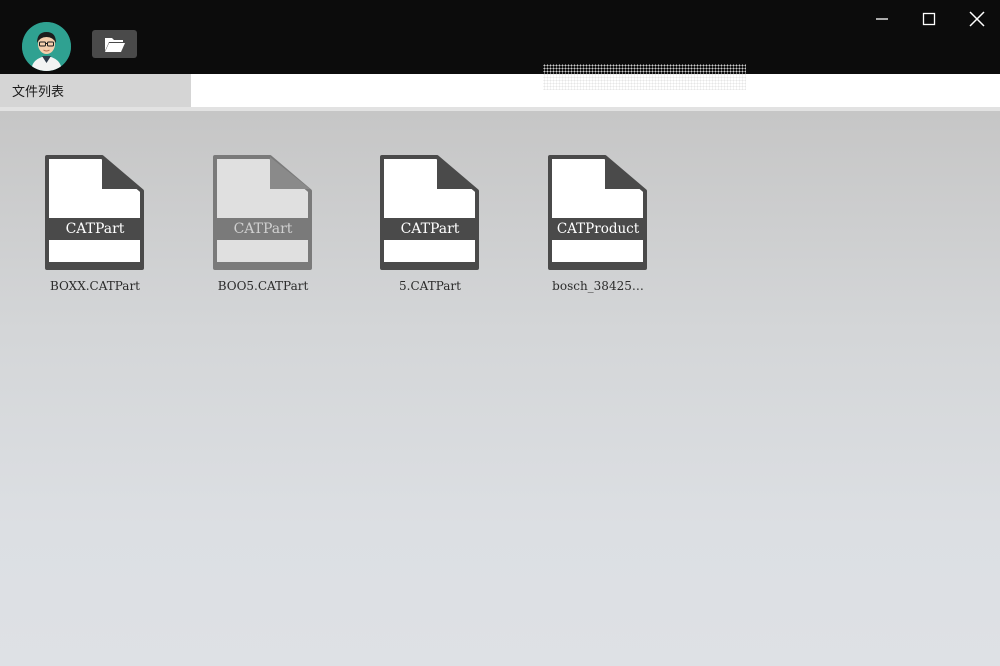 The width and height of the screenshot is (1000, 666). I want to click on user-avatar-icon, so click(46, 46).